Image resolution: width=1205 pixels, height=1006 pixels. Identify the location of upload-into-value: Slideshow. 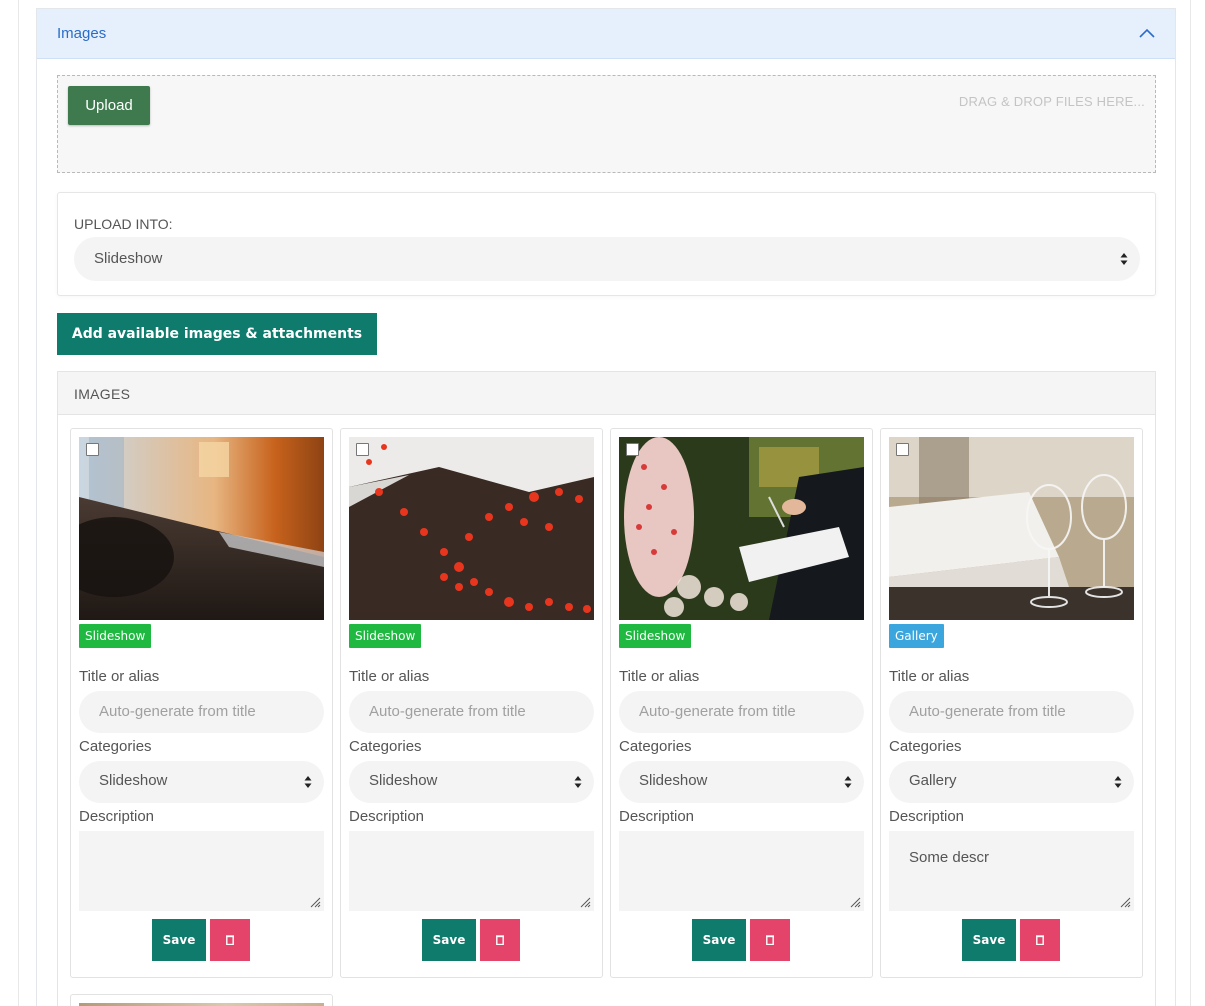
(128, 258).